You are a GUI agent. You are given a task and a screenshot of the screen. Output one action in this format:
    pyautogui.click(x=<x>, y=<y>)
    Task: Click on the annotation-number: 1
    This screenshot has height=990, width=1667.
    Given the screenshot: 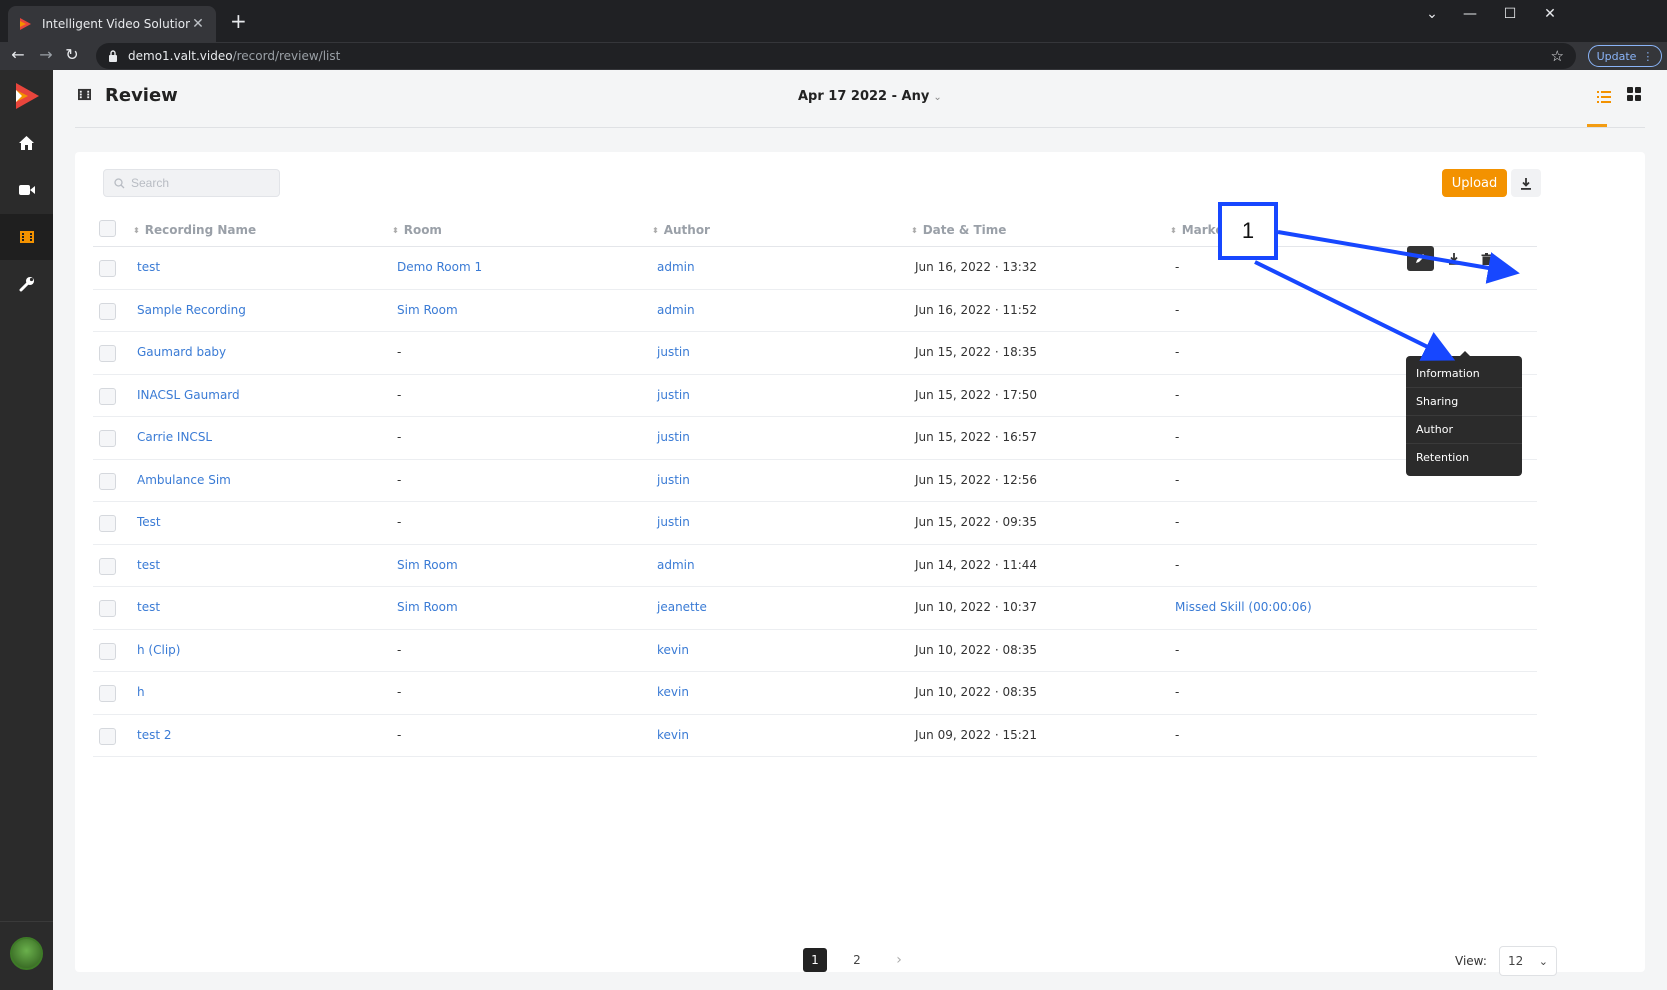 What is the action you would take?
    pyautogui.click(x=1248, y=230)
    